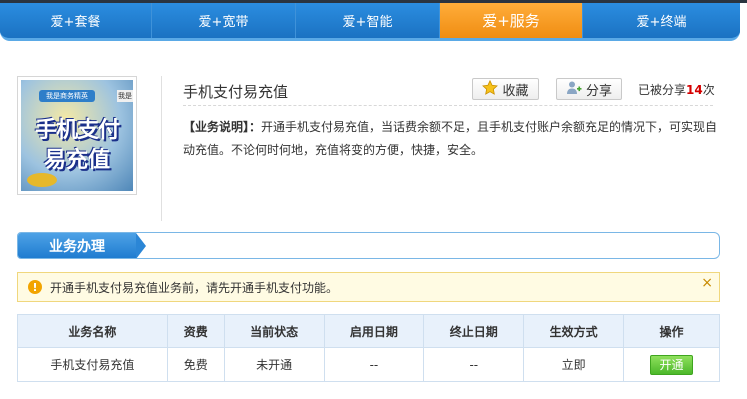  I want to click on image-corner-text: 我是, so click(125, 96).